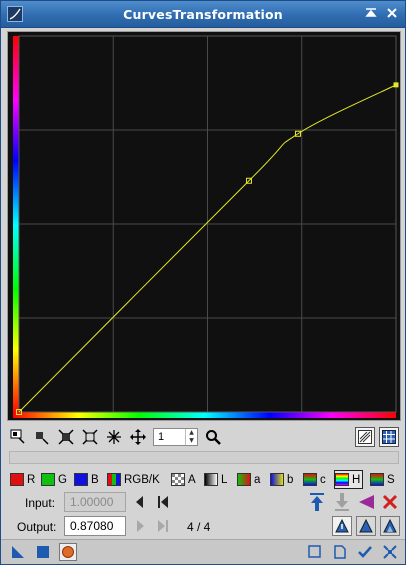 This screenshot has width=406, height=565. What do you see at coordinates (204, 457) in the screenshot?
I see `status-bar` at bounding box center [204, 457].